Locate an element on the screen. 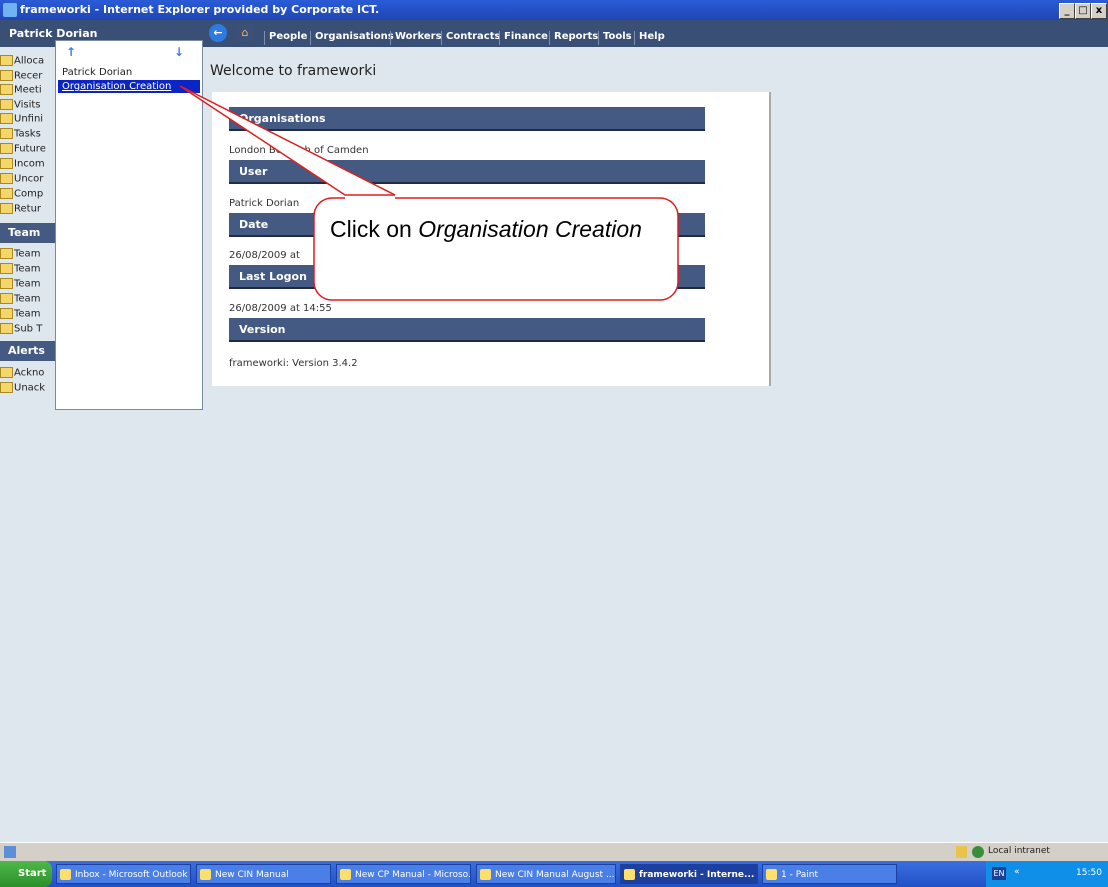 The image size is (1108, 887). language-indicator: EN is located at coordinates (999, 873).